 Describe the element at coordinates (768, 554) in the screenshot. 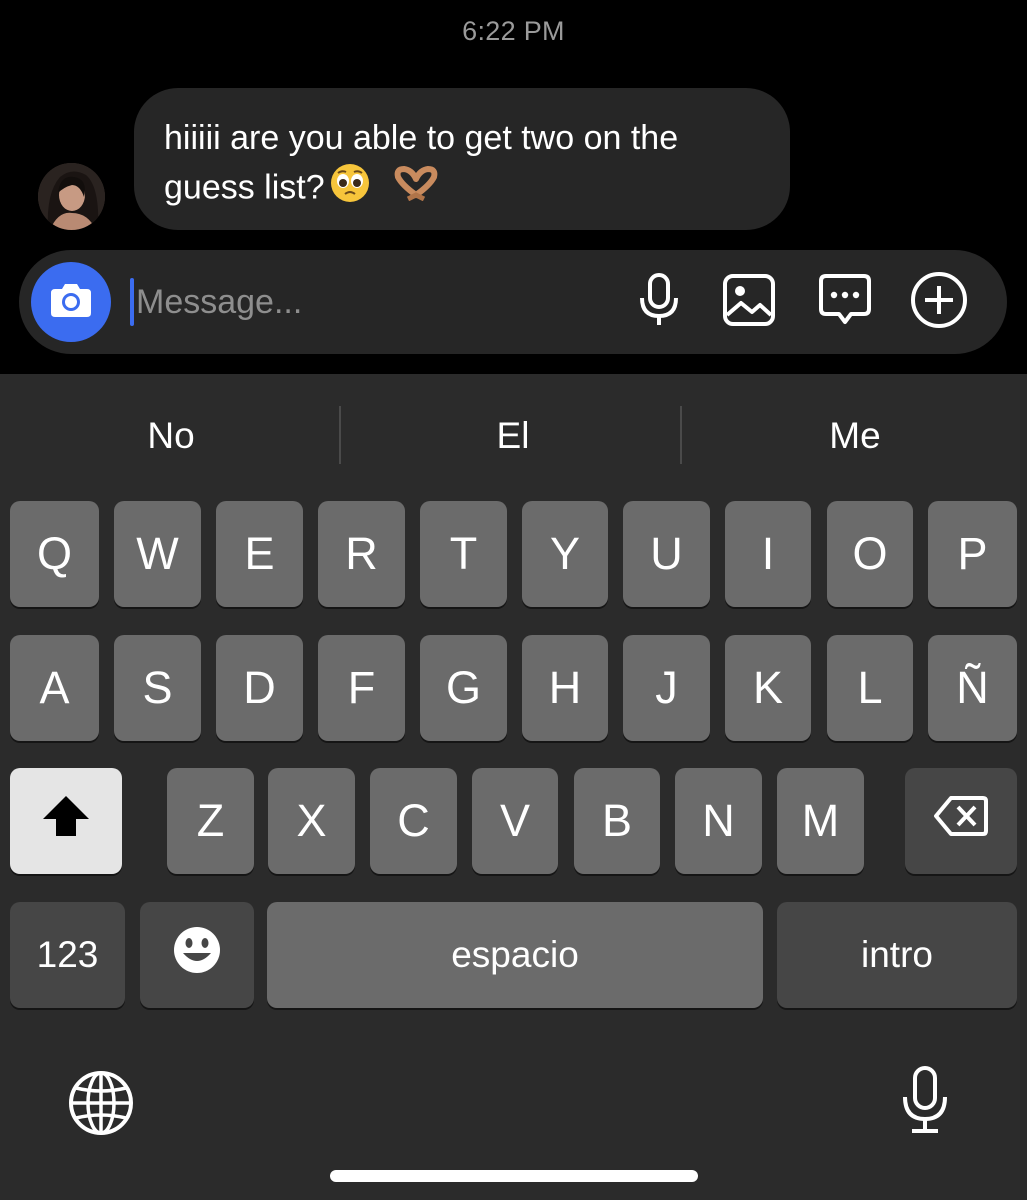

I see `key-i: I` at that location.